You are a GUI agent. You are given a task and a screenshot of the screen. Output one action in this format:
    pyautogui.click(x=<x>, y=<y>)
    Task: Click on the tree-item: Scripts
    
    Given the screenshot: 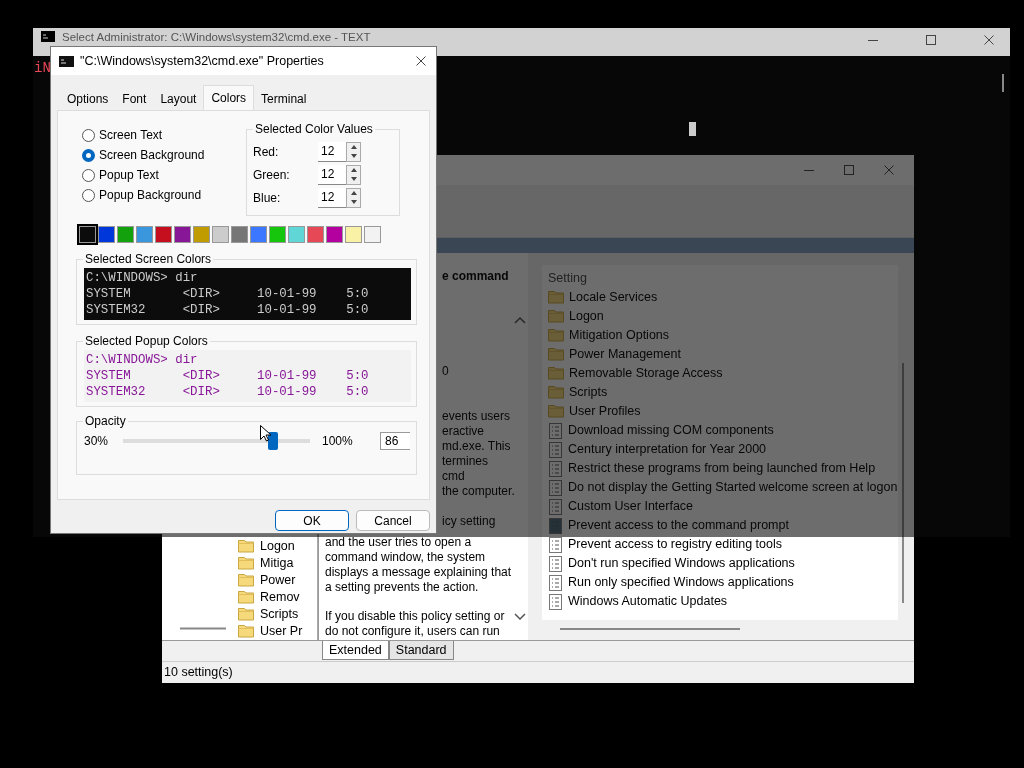 What is the action you would take?
    pyautogui.click(x=277, y=614)
    